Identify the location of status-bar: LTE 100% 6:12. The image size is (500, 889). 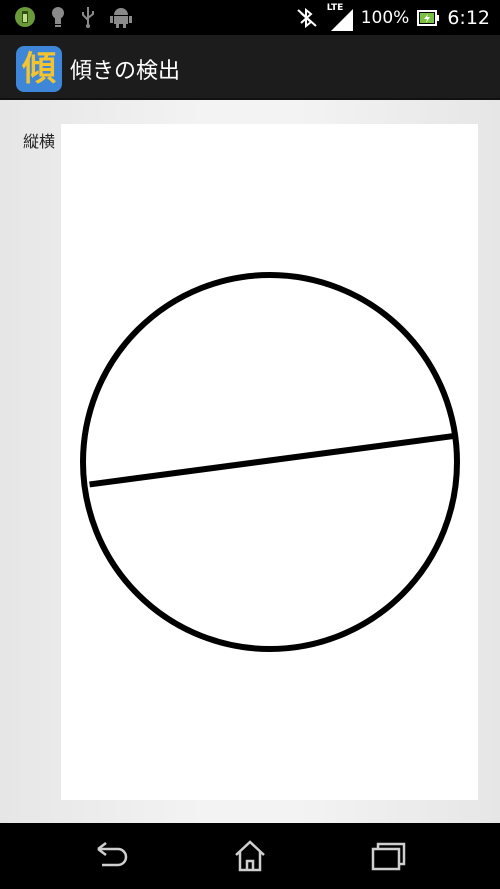
(250, 17).